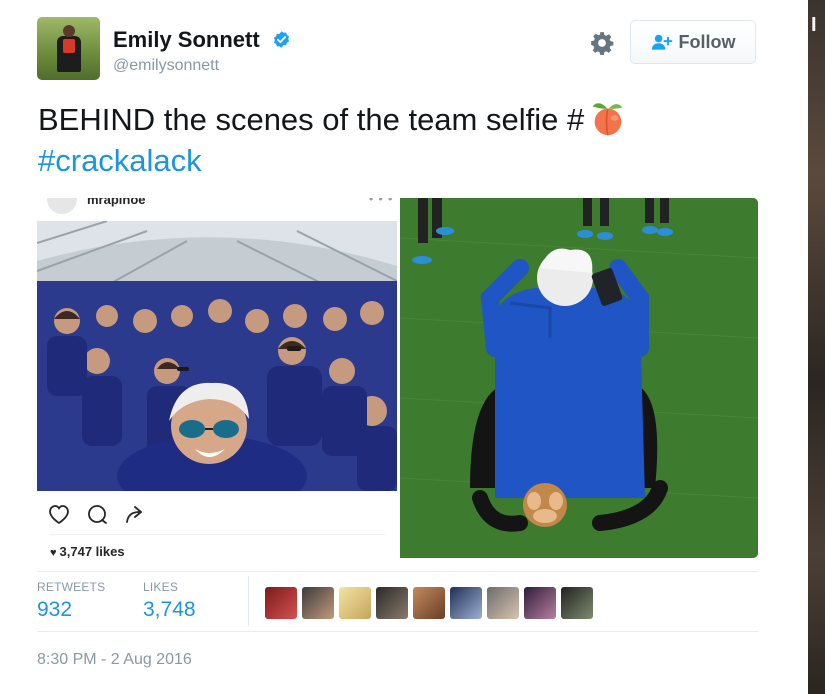 The width and height of the screenshot is (825, 694). What do you see at coordinates (816, 347) in the screenshot?
I see `adjacent-content-strip: I` at bounding box center [816, 347].